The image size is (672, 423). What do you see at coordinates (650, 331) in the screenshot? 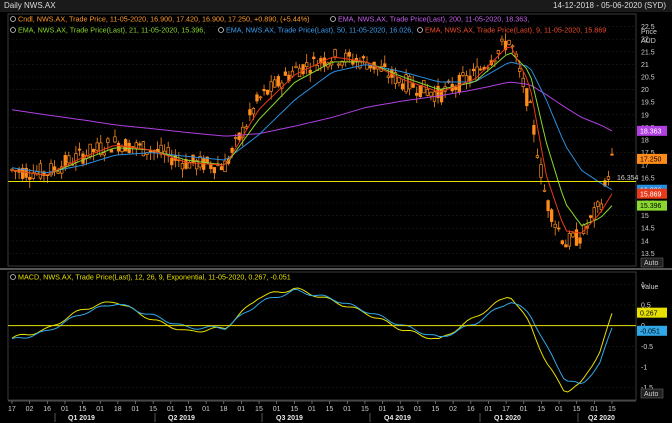
I see `badge-signal-label: -0.051` at bounding box center [650, 331].